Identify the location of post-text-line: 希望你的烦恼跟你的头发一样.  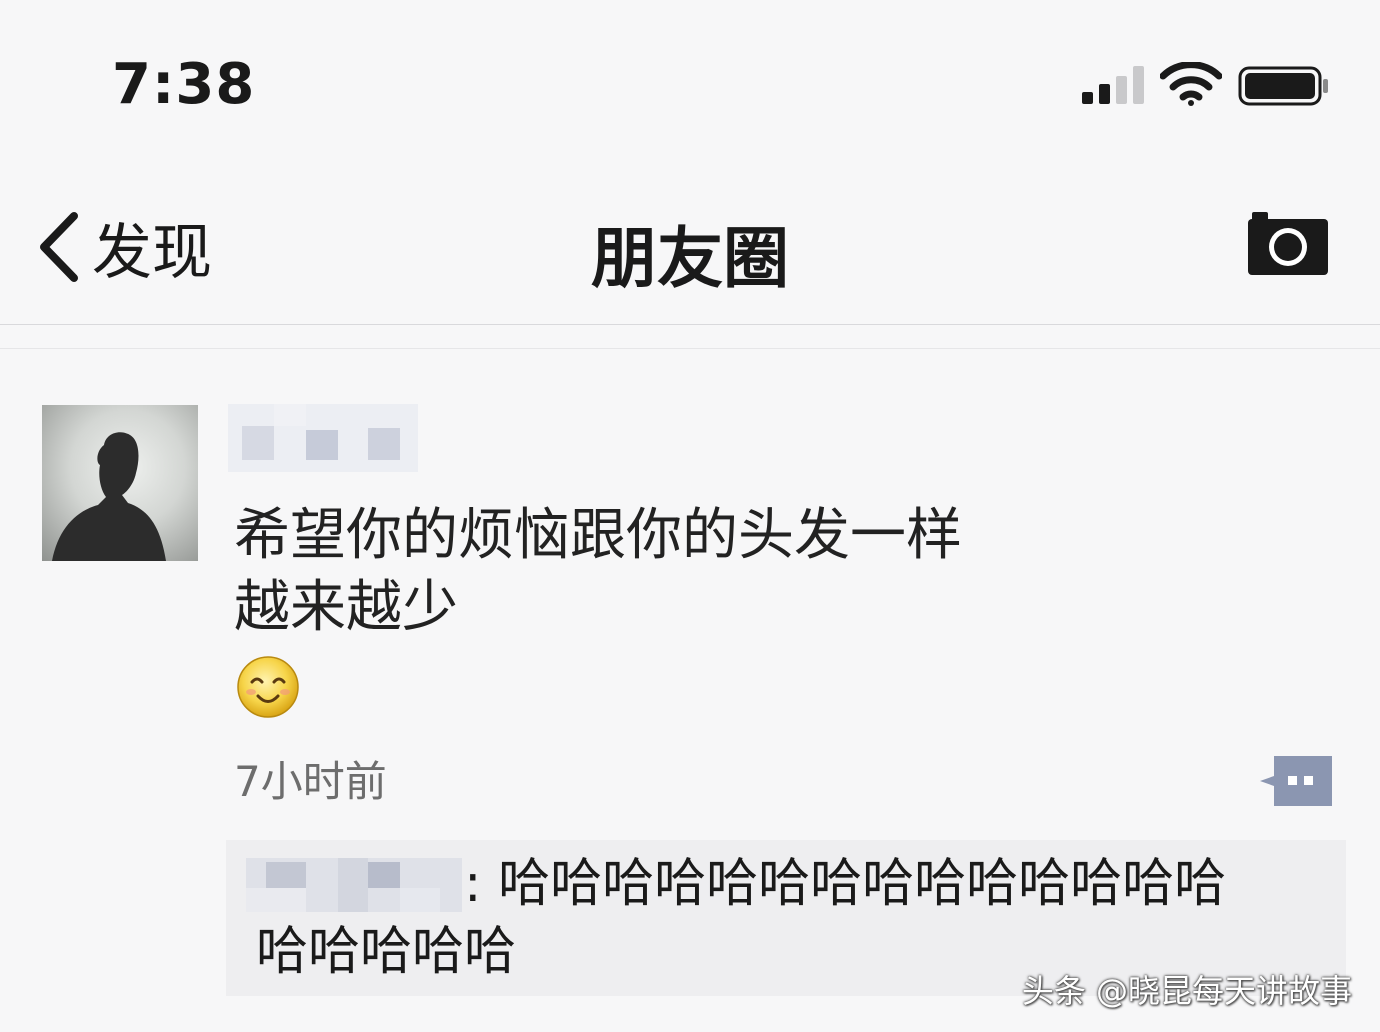
(598, 535).